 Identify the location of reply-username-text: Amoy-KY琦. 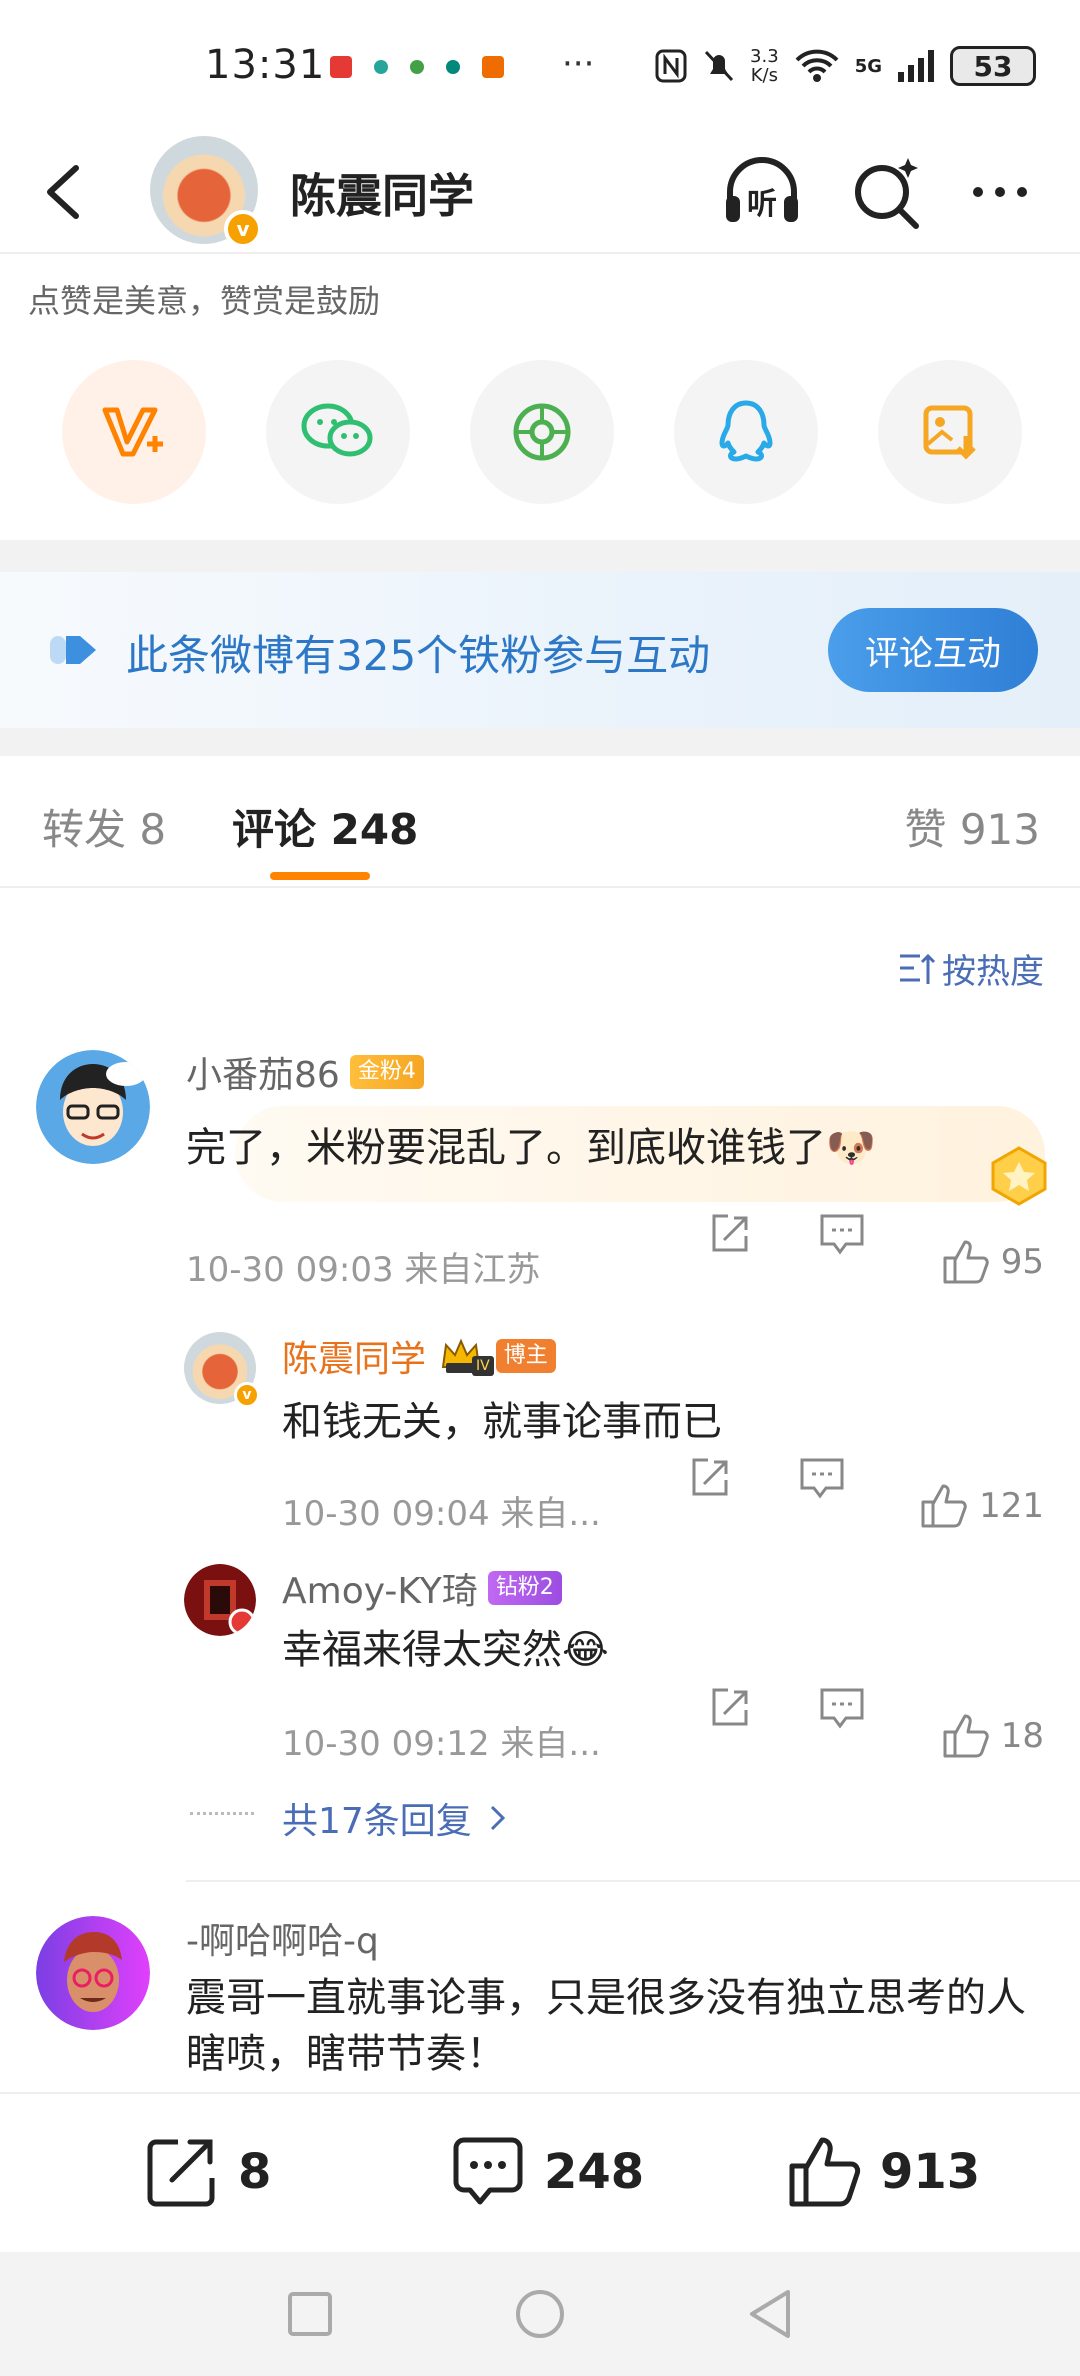
(380, 1588).